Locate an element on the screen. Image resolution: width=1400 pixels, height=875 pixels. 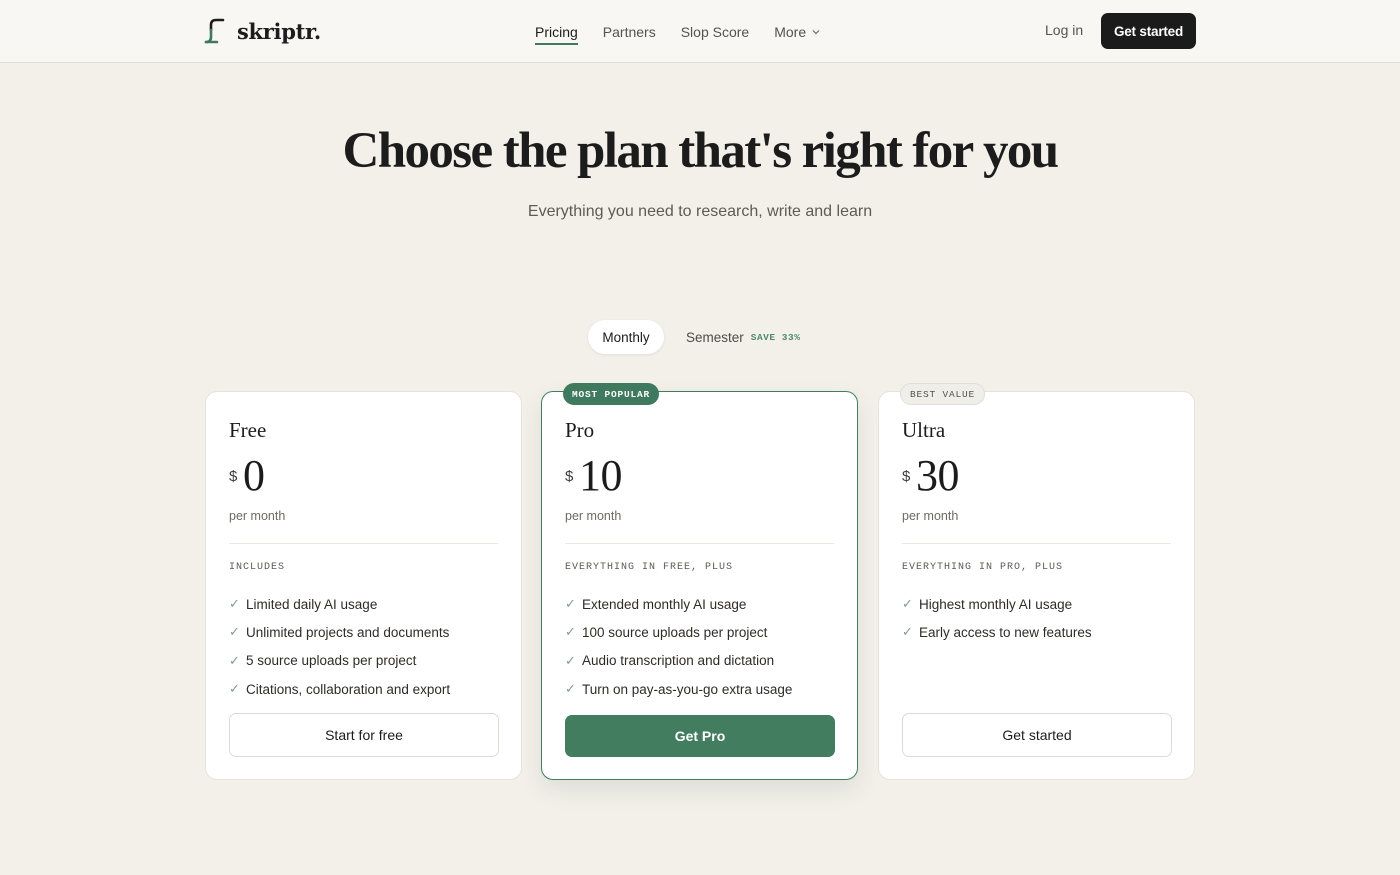
nav-item-label: Partners is located at coordinates (629, 31).